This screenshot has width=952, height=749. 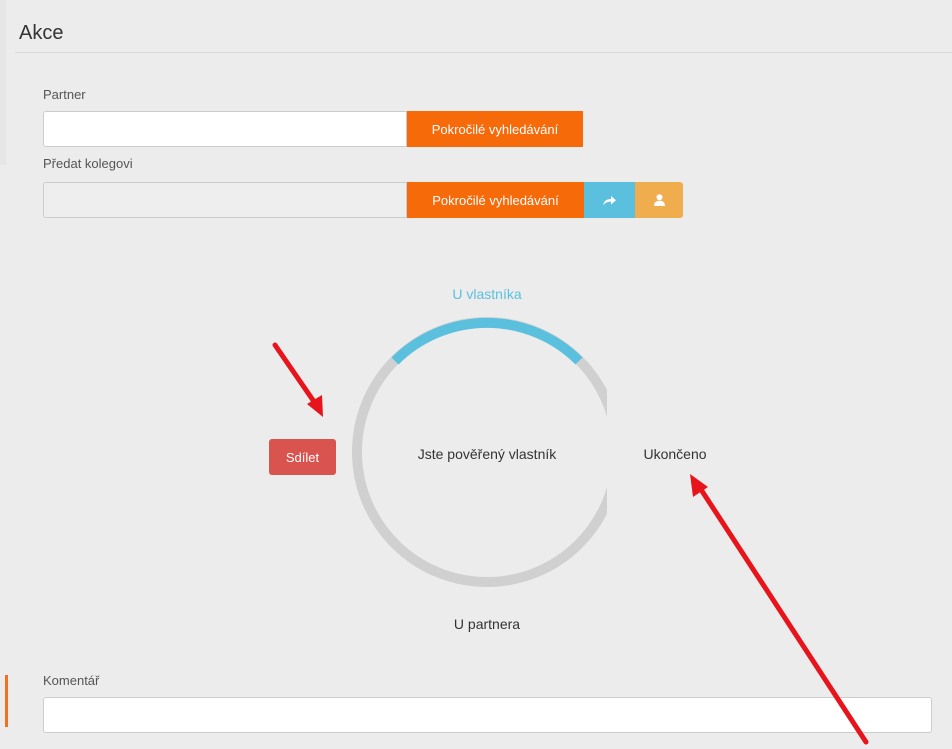 I want to click on comment-label: Komentář, so click(x=71, y=680).